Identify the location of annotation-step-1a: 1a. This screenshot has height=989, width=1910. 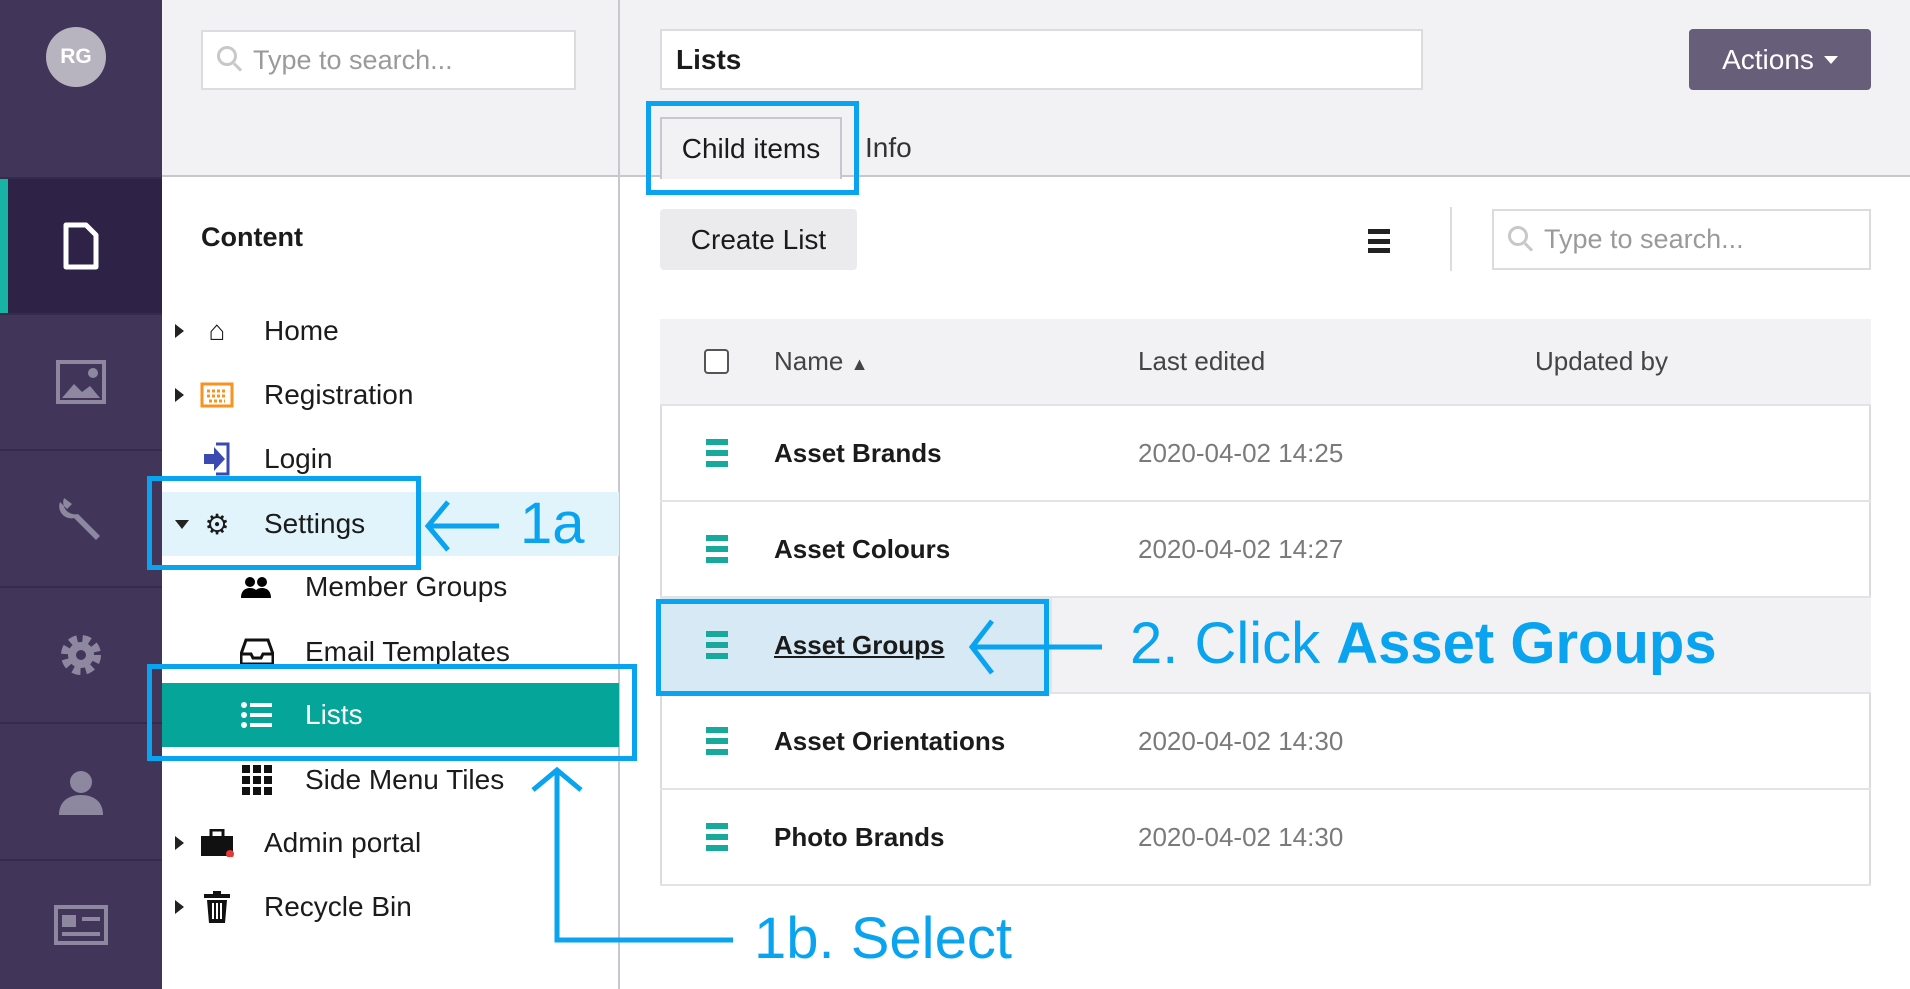
(552, 523).